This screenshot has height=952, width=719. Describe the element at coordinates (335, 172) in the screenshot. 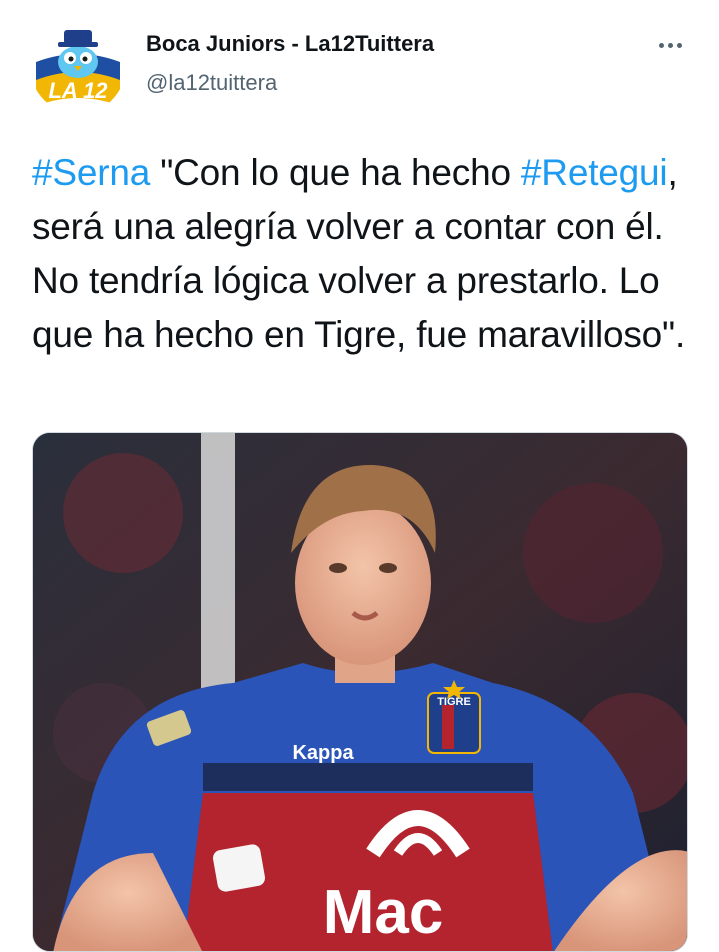

I see `tweet-text-part: "Con lo que ha hecho` at that location.